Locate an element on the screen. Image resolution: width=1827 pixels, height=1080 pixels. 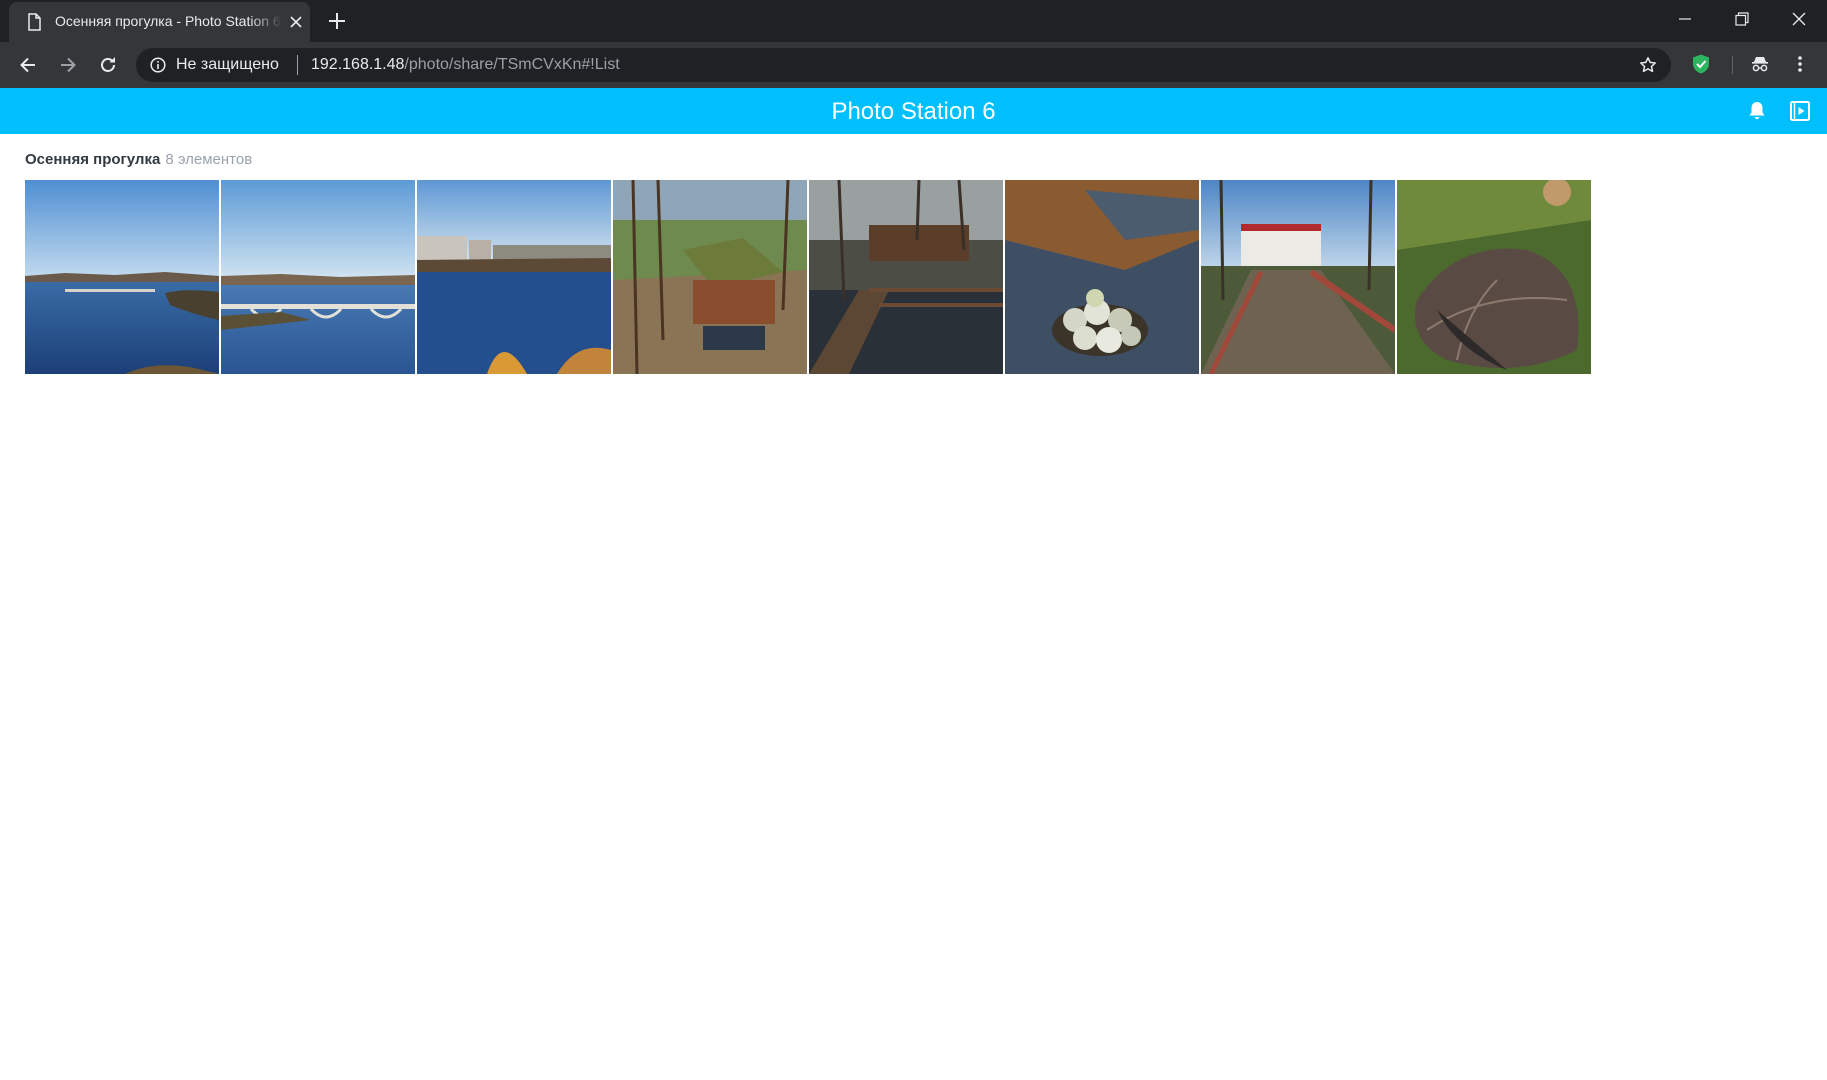
minimize-button is located at coordinates (1684, 19).